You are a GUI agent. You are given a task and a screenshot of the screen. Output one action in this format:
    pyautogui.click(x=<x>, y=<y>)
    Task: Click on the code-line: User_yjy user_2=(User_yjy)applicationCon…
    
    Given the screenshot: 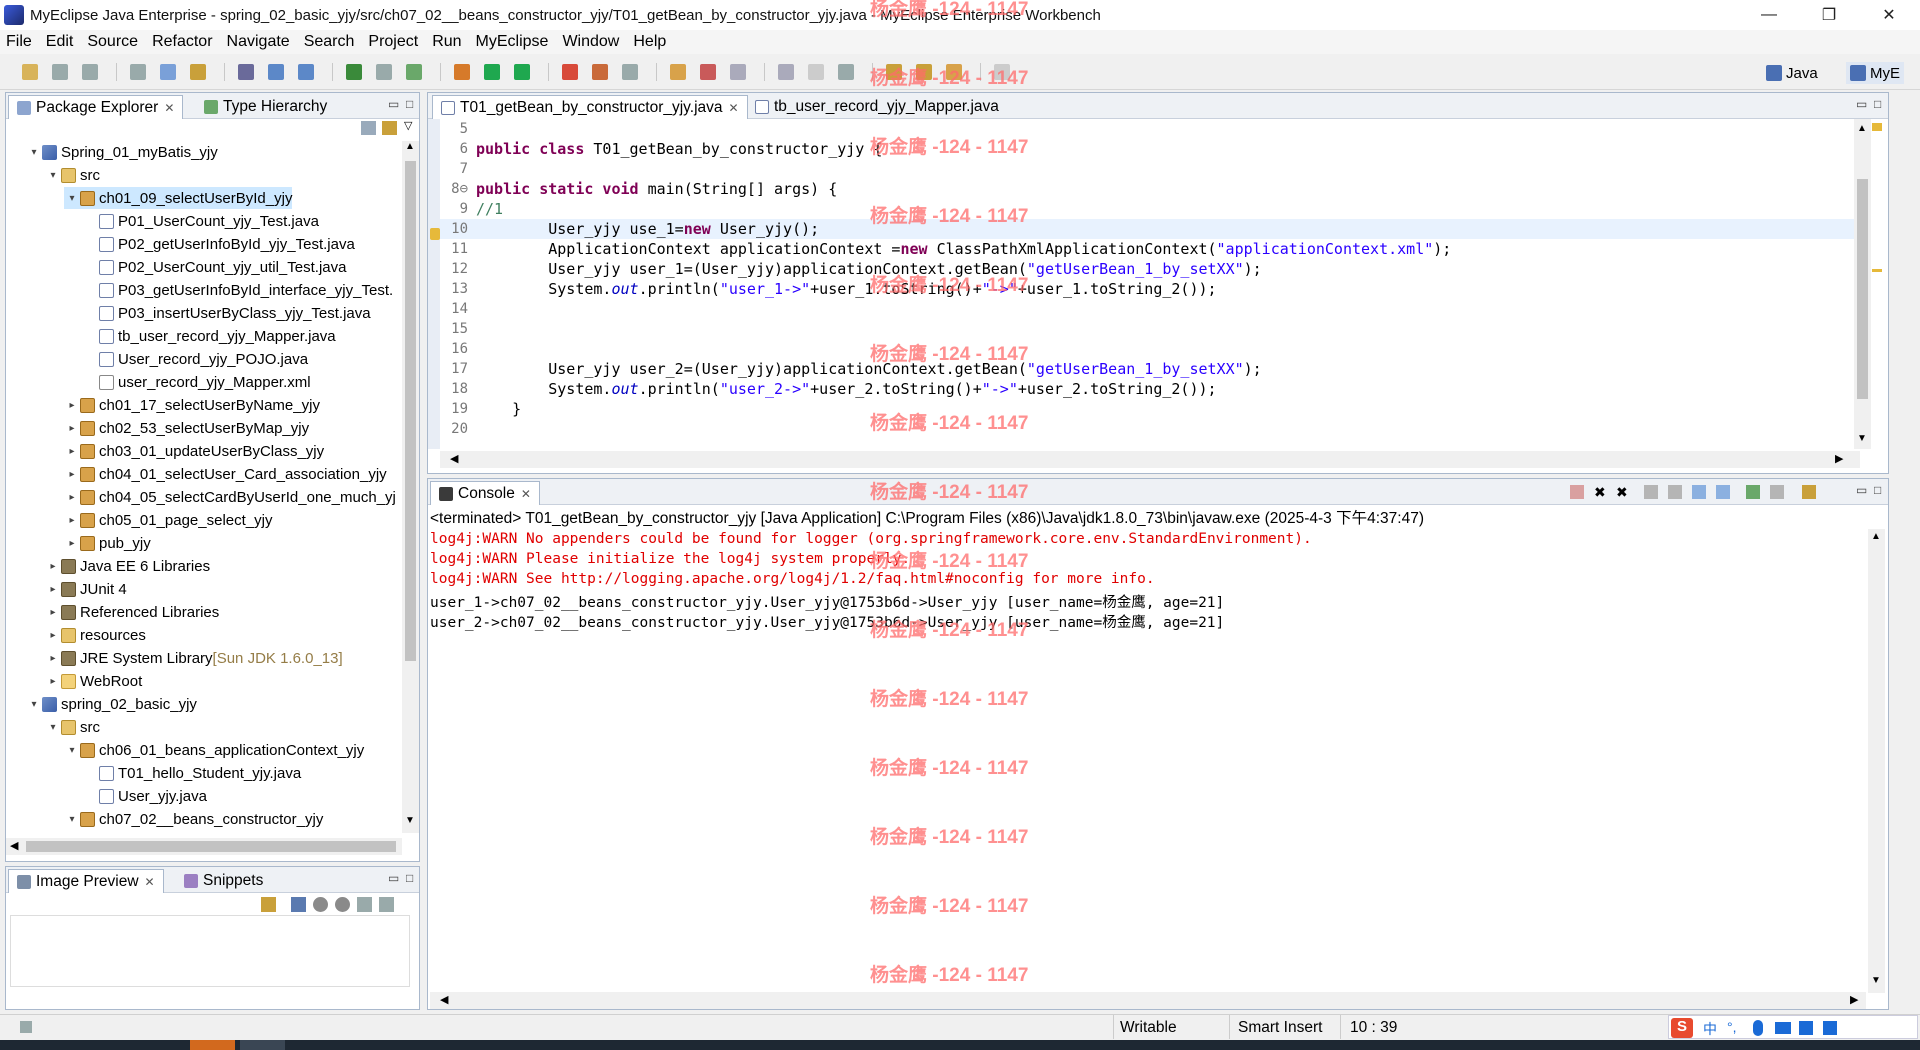 What is the action you would take?
    pyautogui.click(x=868, y=369)
    